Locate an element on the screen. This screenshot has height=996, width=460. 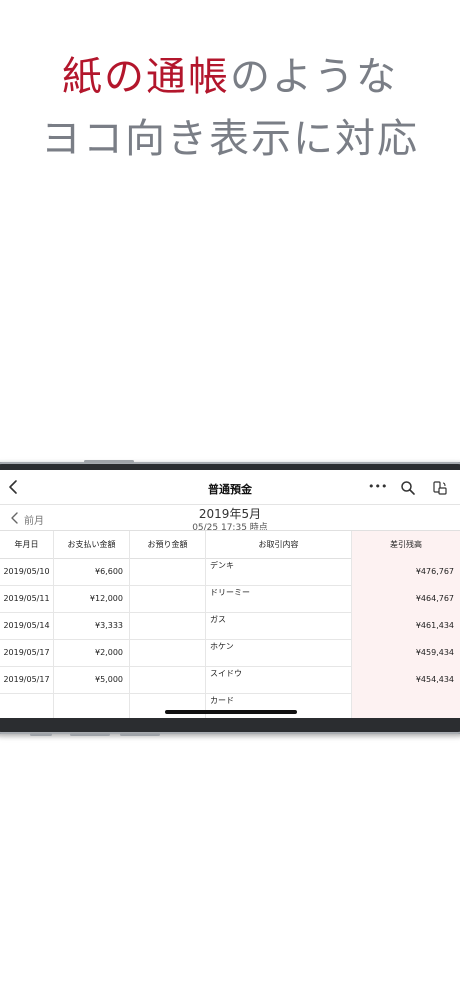
table-row: 2019/05/14 ¥3,333 ガス ¥461,434 is located at coordinates (230, 626).